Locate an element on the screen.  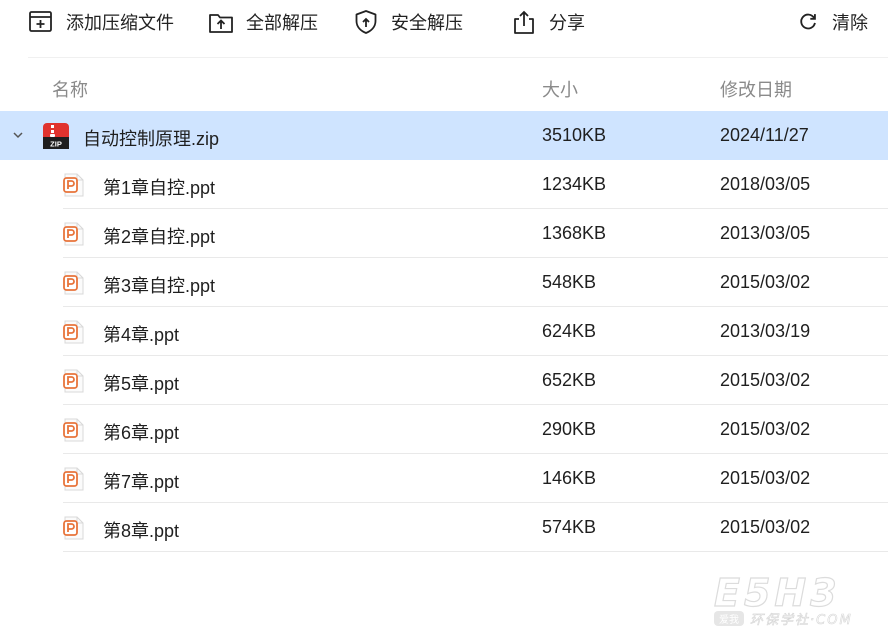
zip-badge-text: ZIP is located at coordinates (56, 144).